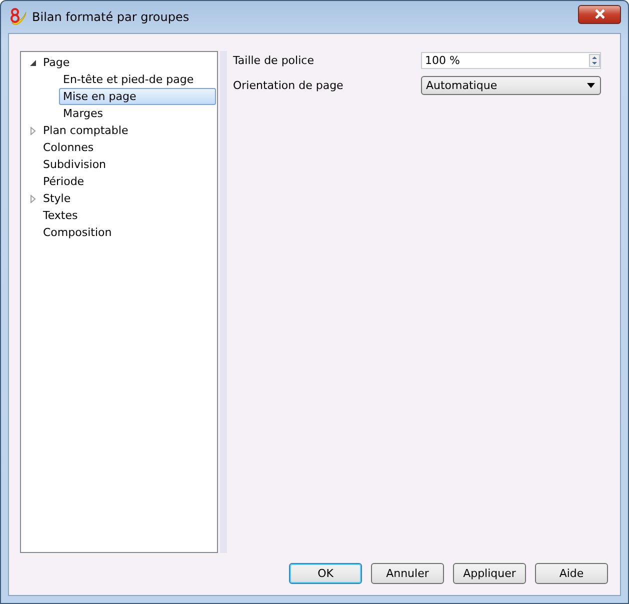 This screenshot has height=604, width=629. What do you see at coordinates (33, 62) in the screenshot?
I see `collapse-triangle-icon` at bounding box center [33, 62].